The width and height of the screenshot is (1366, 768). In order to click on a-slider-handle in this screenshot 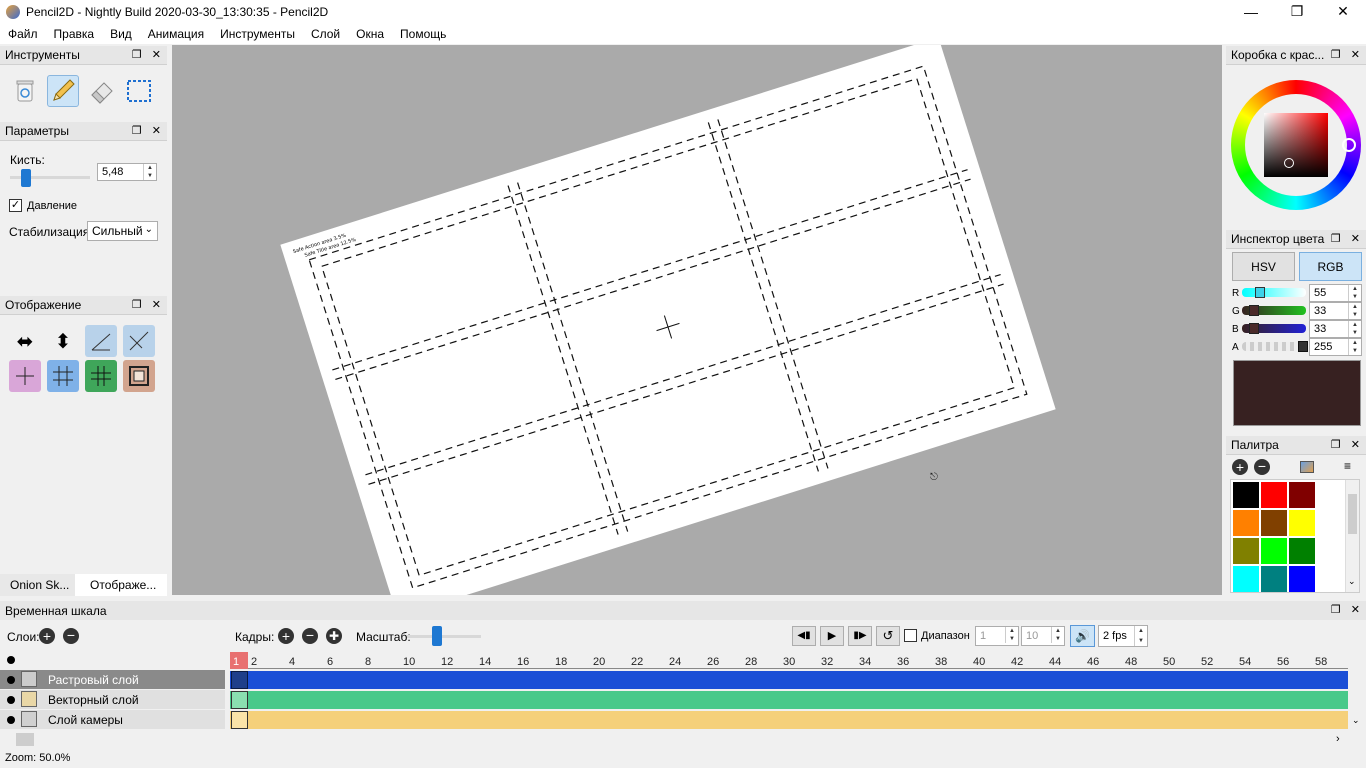, I will do `click(1303, 346)`.